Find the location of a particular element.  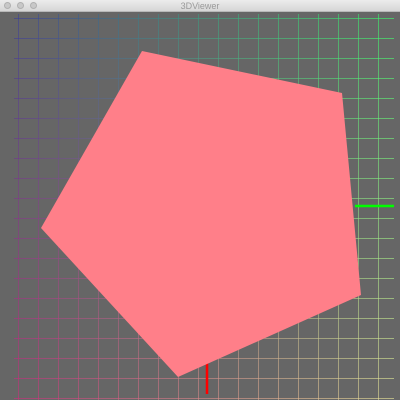

title-bar: 3DViewer is located at coordinates (200, 6).